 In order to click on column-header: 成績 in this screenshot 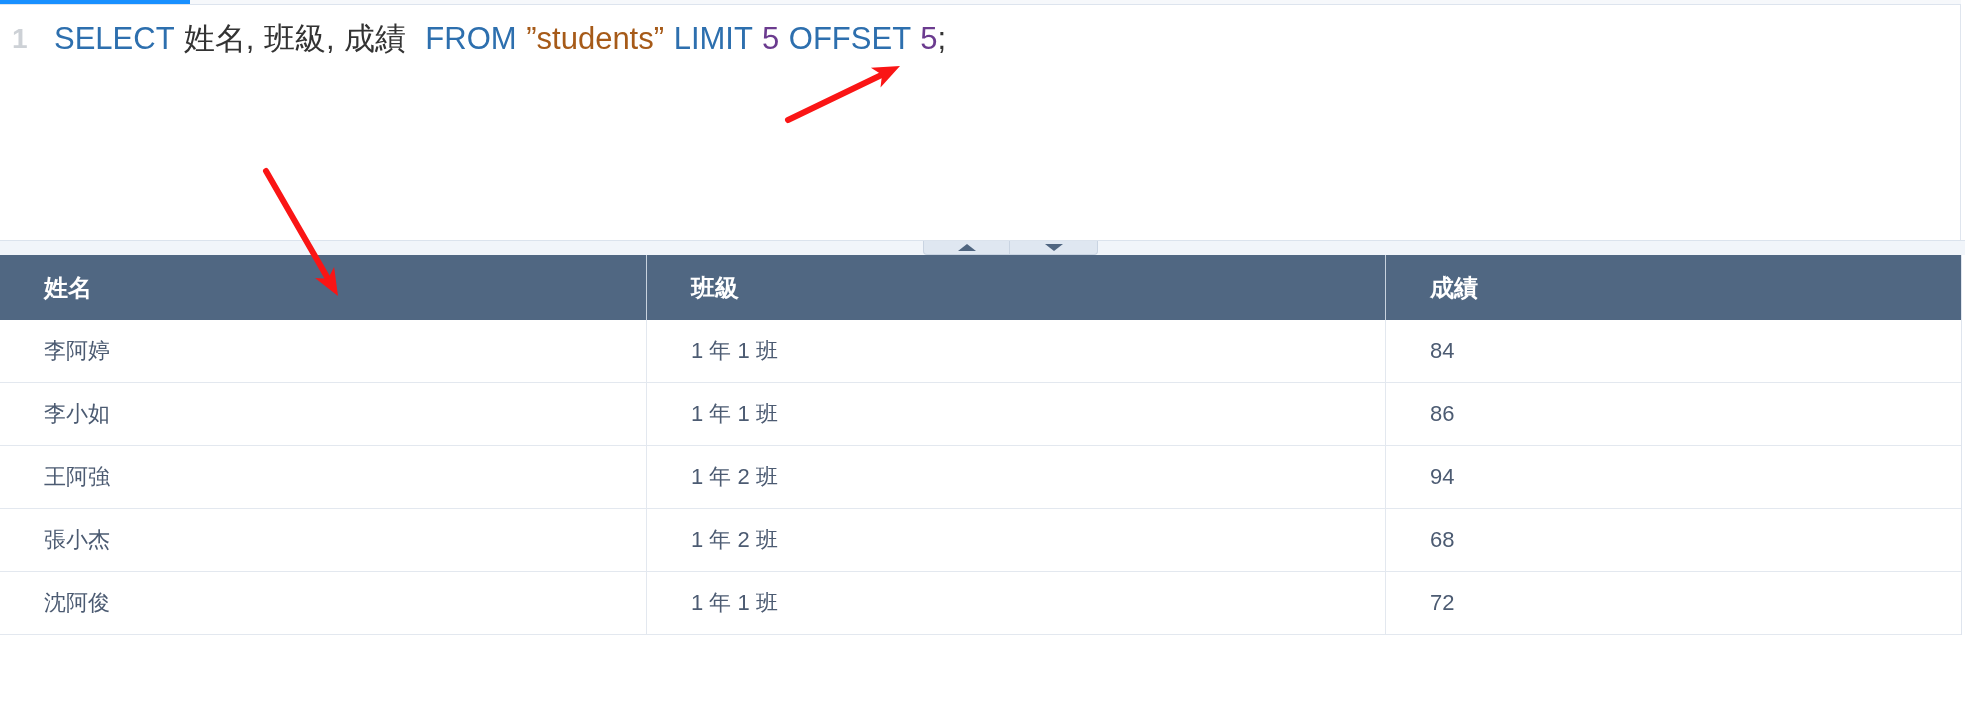, I will do `click(1454, 287)`.